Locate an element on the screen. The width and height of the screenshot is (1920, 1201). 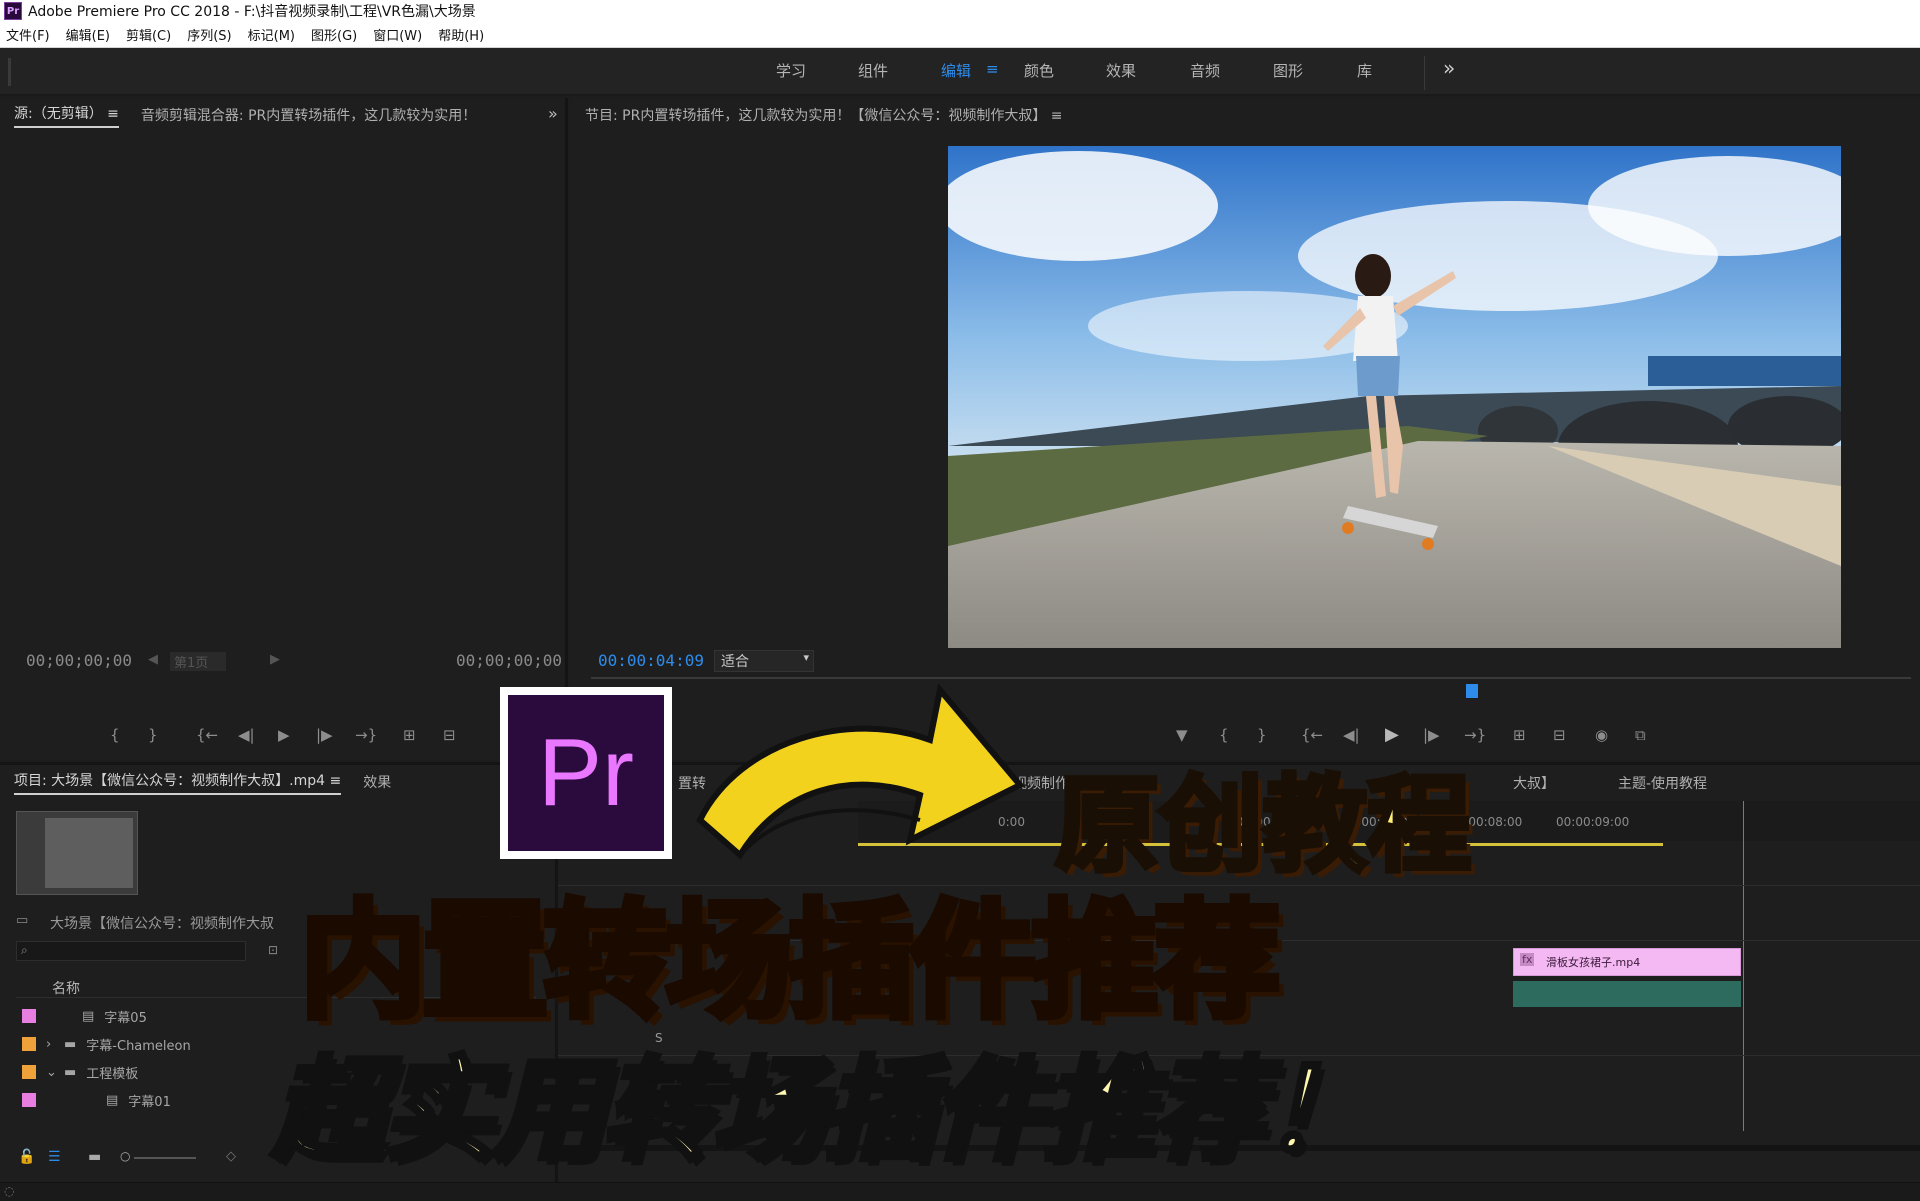
clip-name: 滑板女孩裙子.mp4 is located at coordinates (1593, 962).